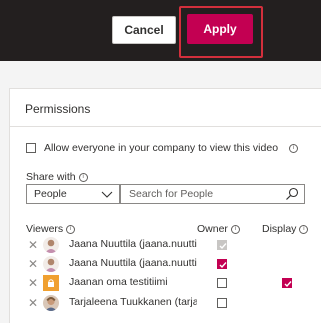 This screenshot has height=323, width=321. What do you see at coordinates (171, 194) in the screenshot?
I see `search-placeholder: Search for People` at bounding box center [171, 194].